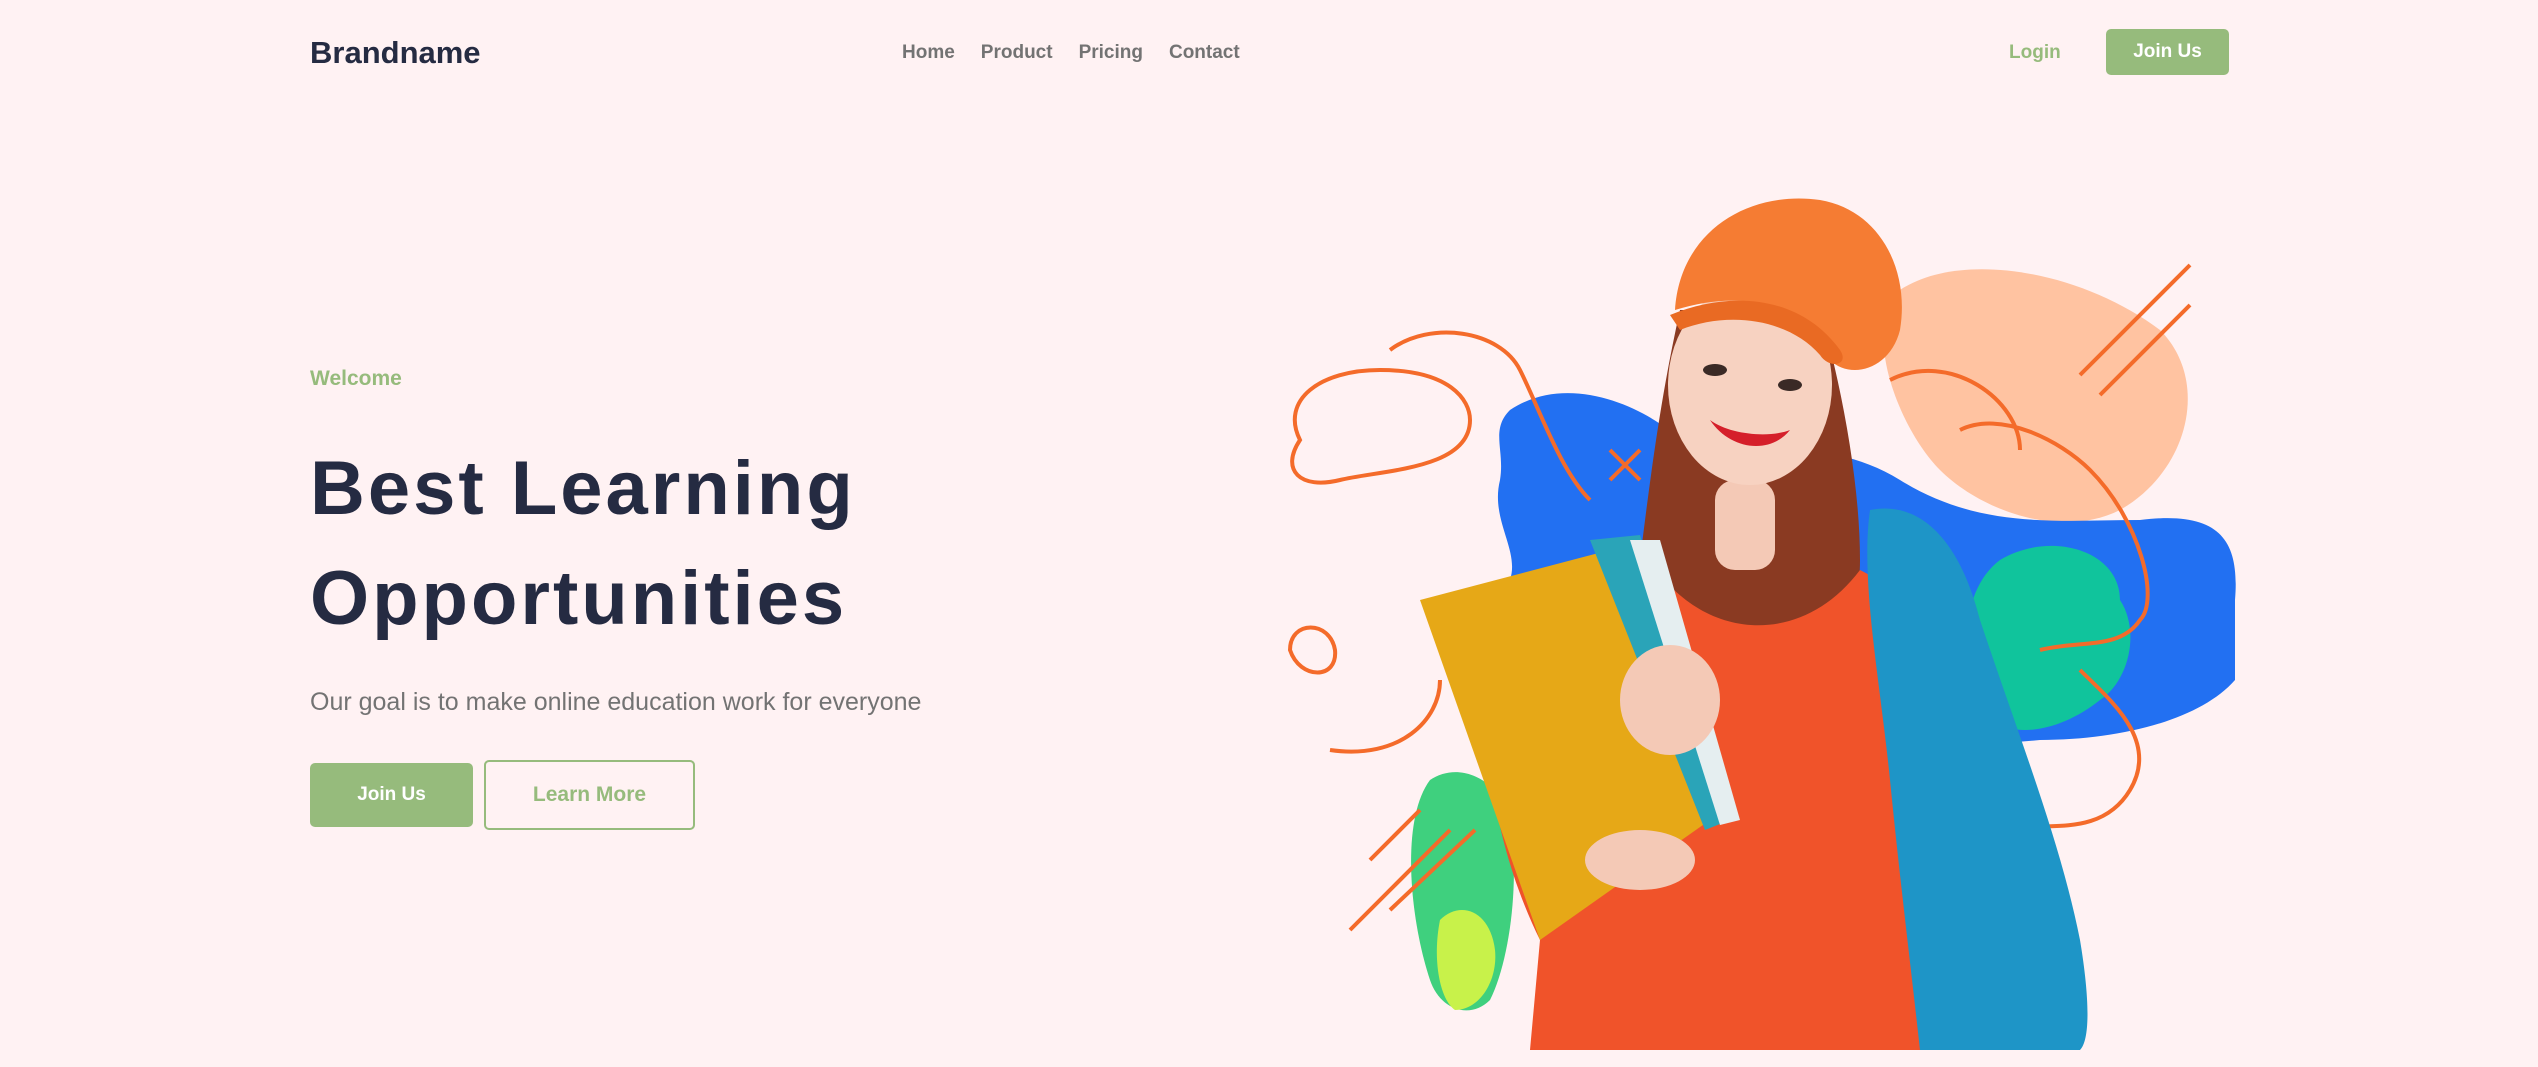 The image size is (2538, 1067). Describe the element at coordinates (1017, 53) in the screenshot. I see `nav-product: Product` at that location.